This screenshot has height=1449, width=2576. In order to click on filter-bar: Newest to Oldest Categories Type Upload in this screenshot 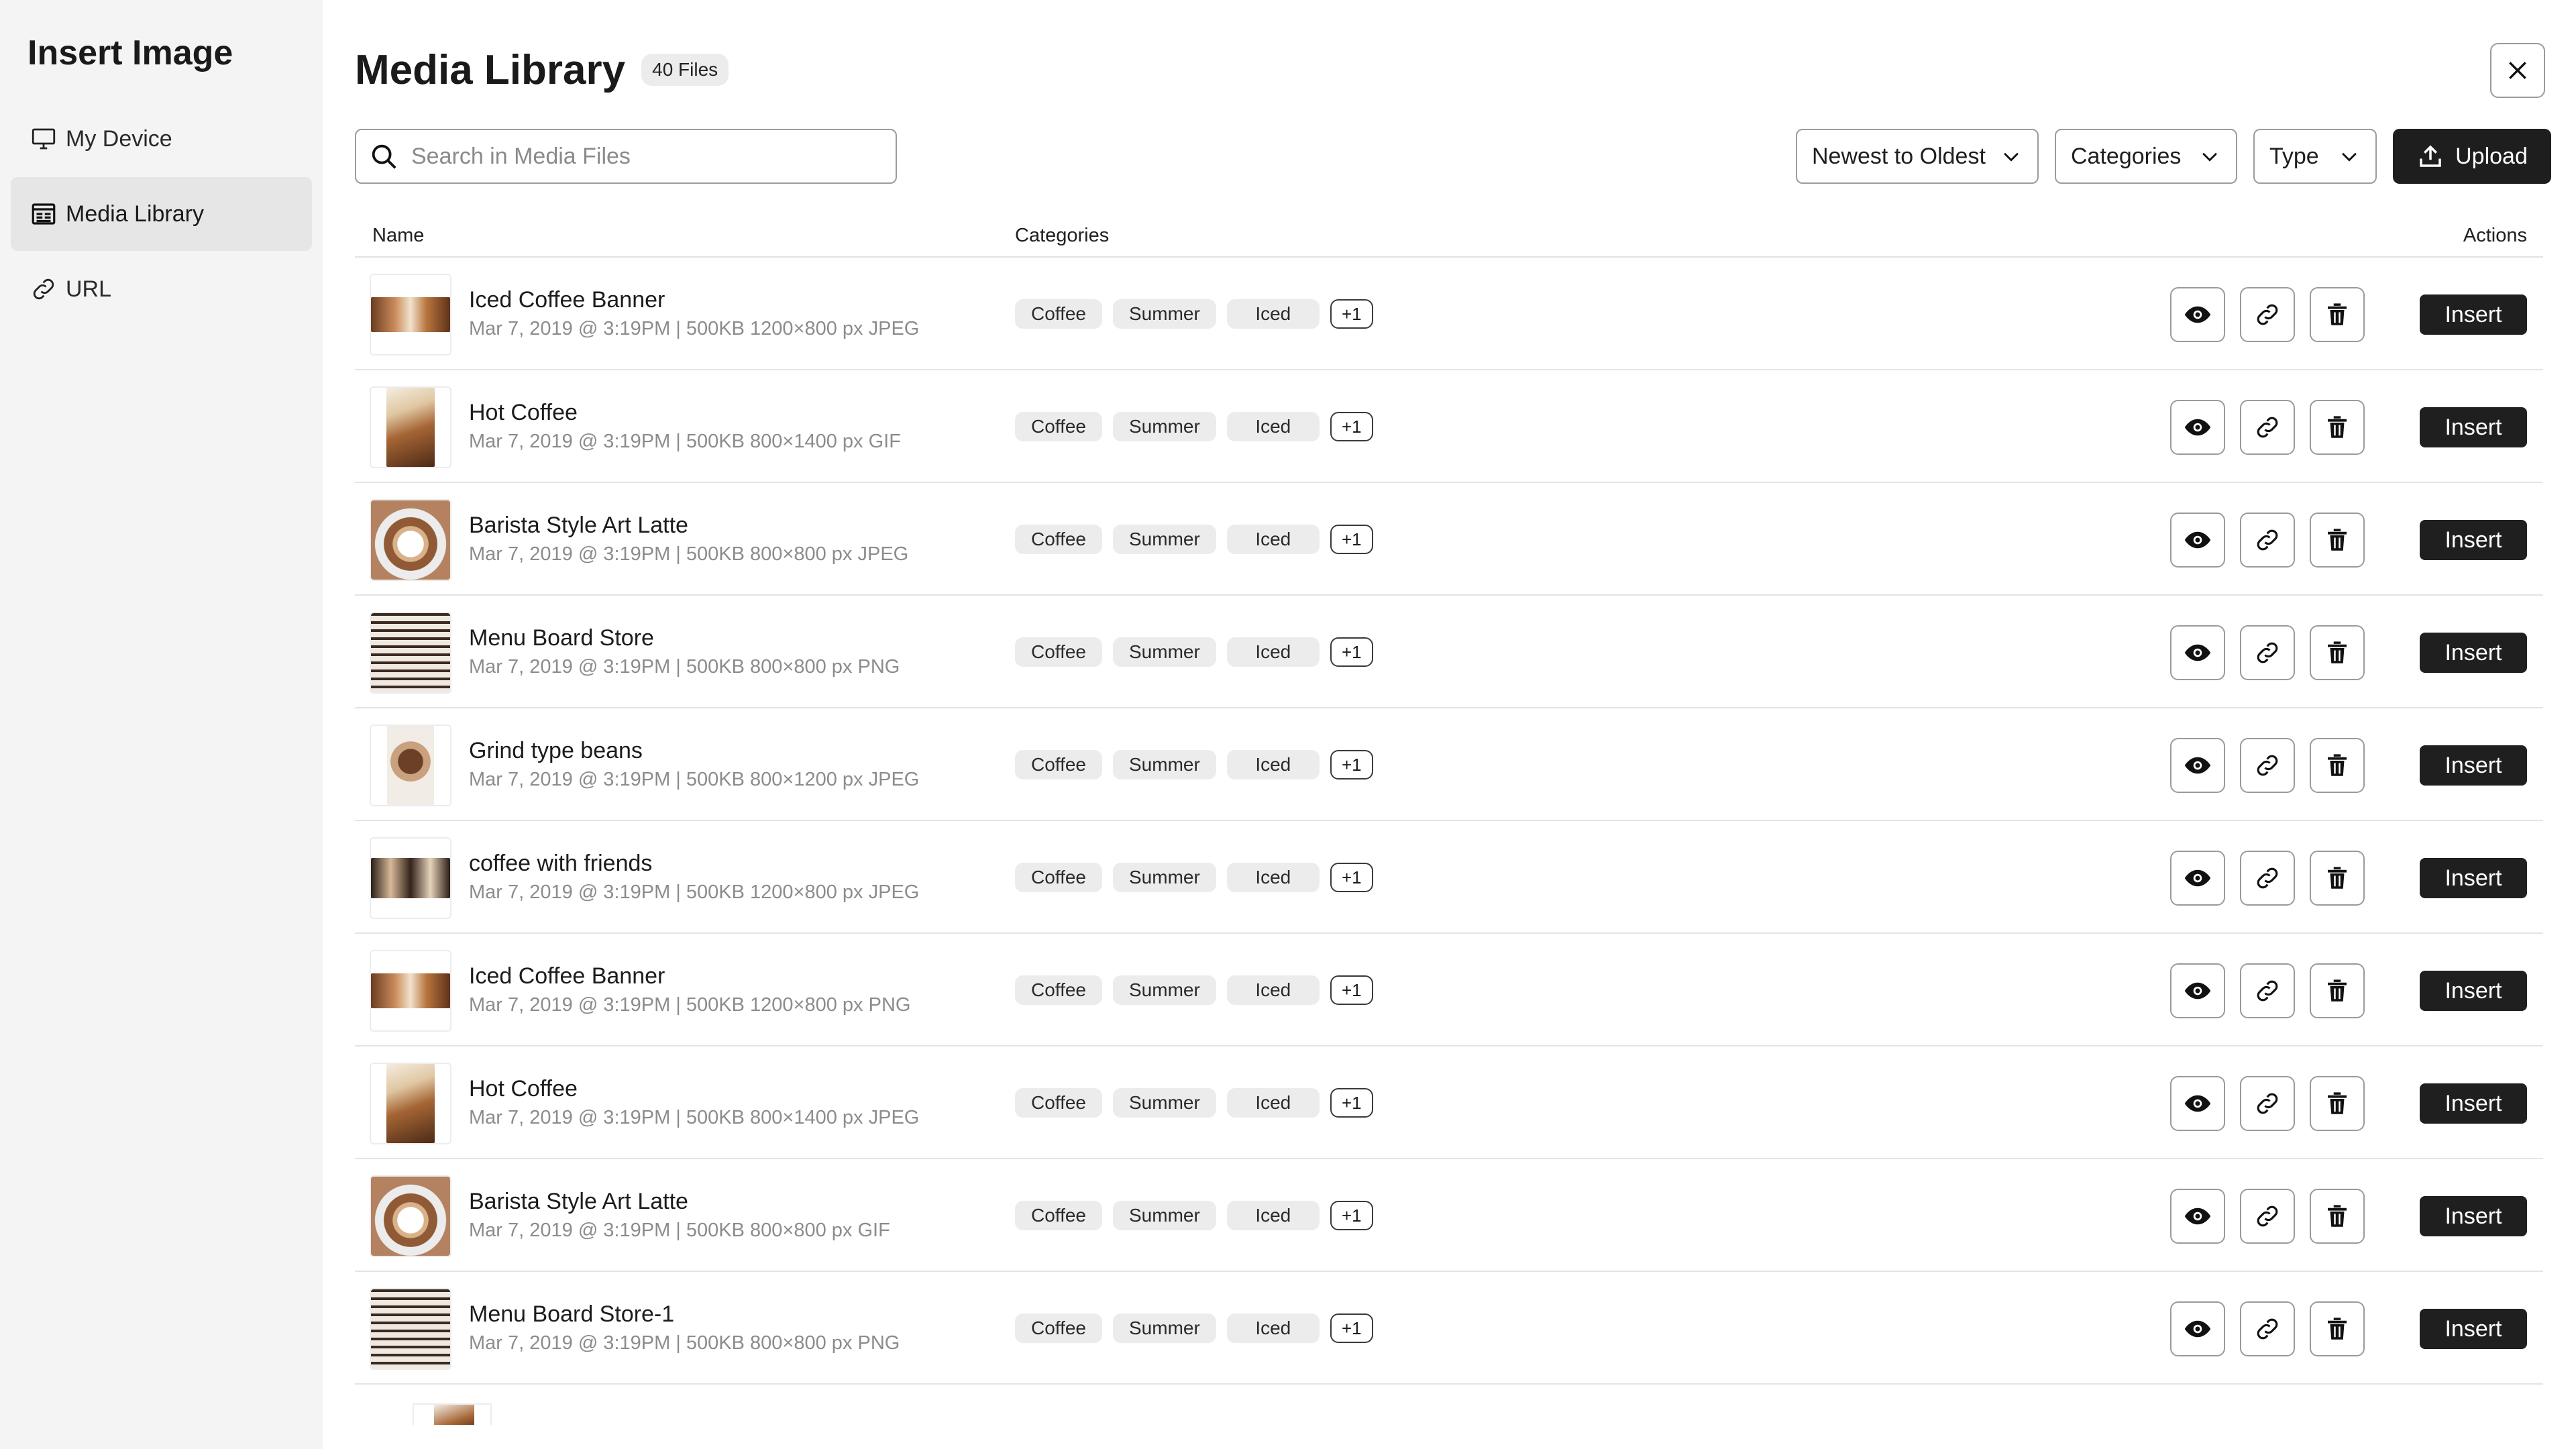, I will do `click(2173, 156)`.